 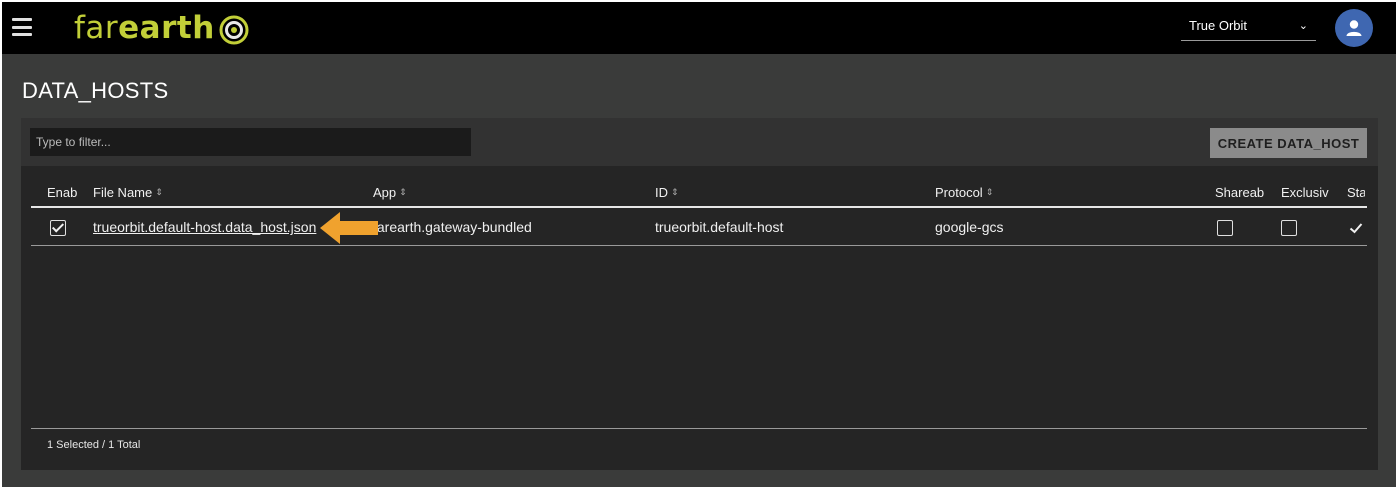 I want to click on logo-wordmark: farearth, so click(x=144, y=28).